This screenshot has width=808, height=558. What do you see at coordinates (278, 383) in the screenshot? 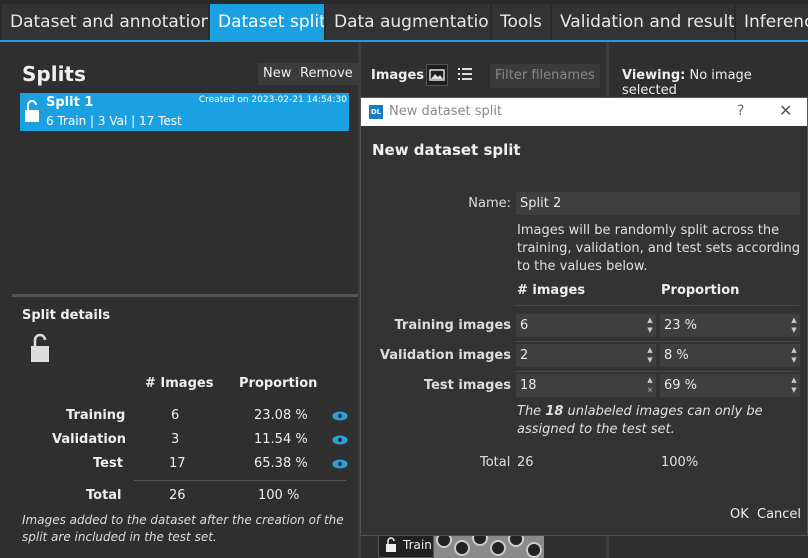
I see `details-col-proportion: Proportion` at bounding box center [278, 383].